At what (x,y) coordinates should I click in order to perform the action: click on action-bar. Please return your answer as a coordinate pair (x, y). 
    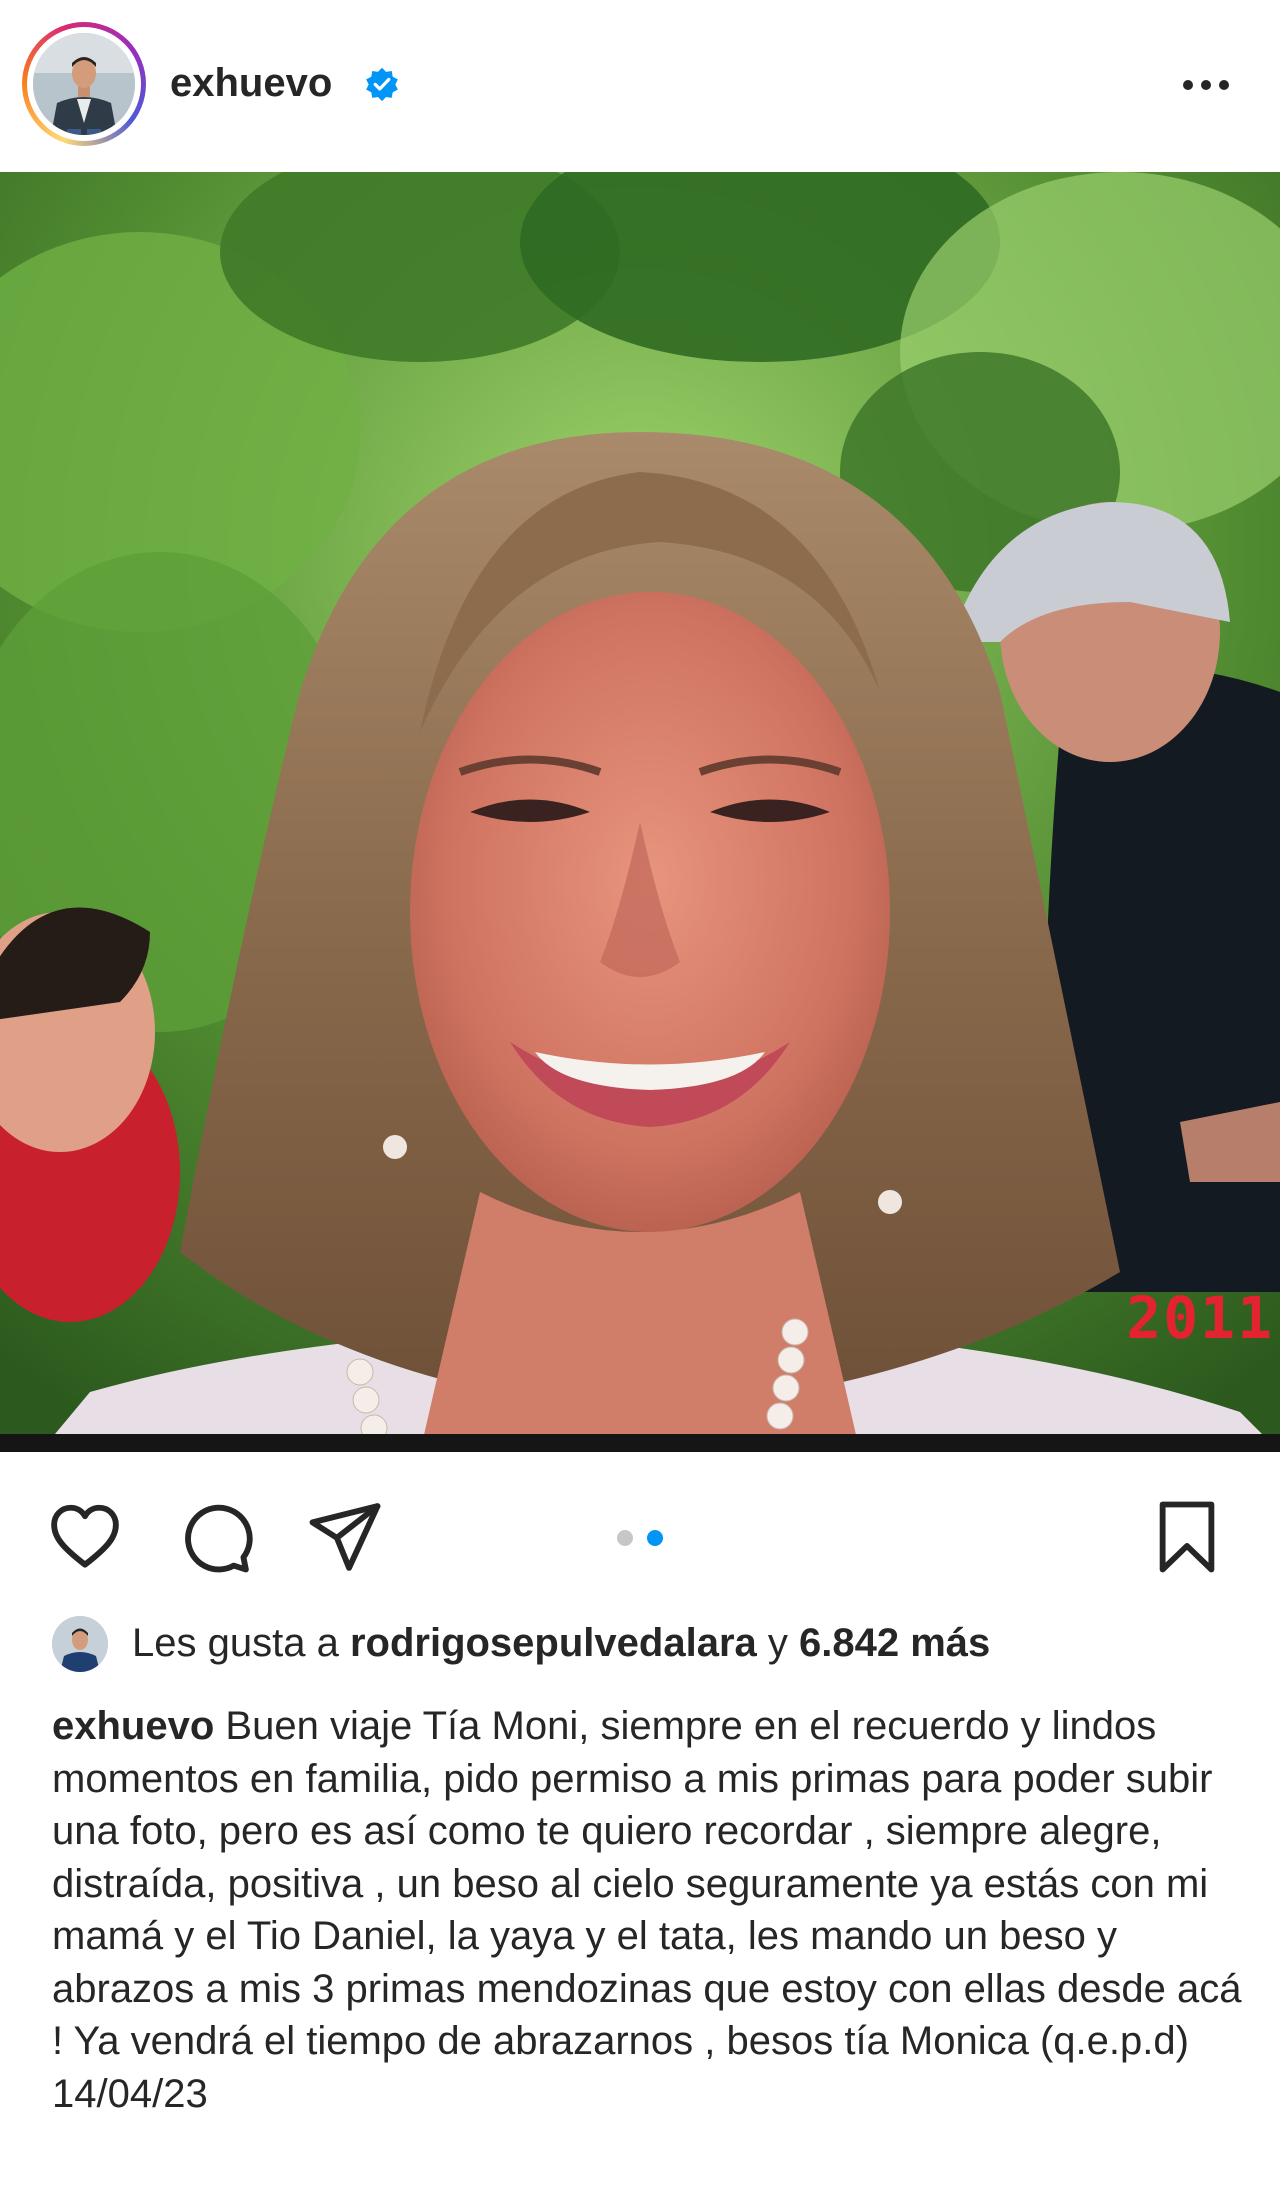
    Looking at the image, I should click on (640, 1530).